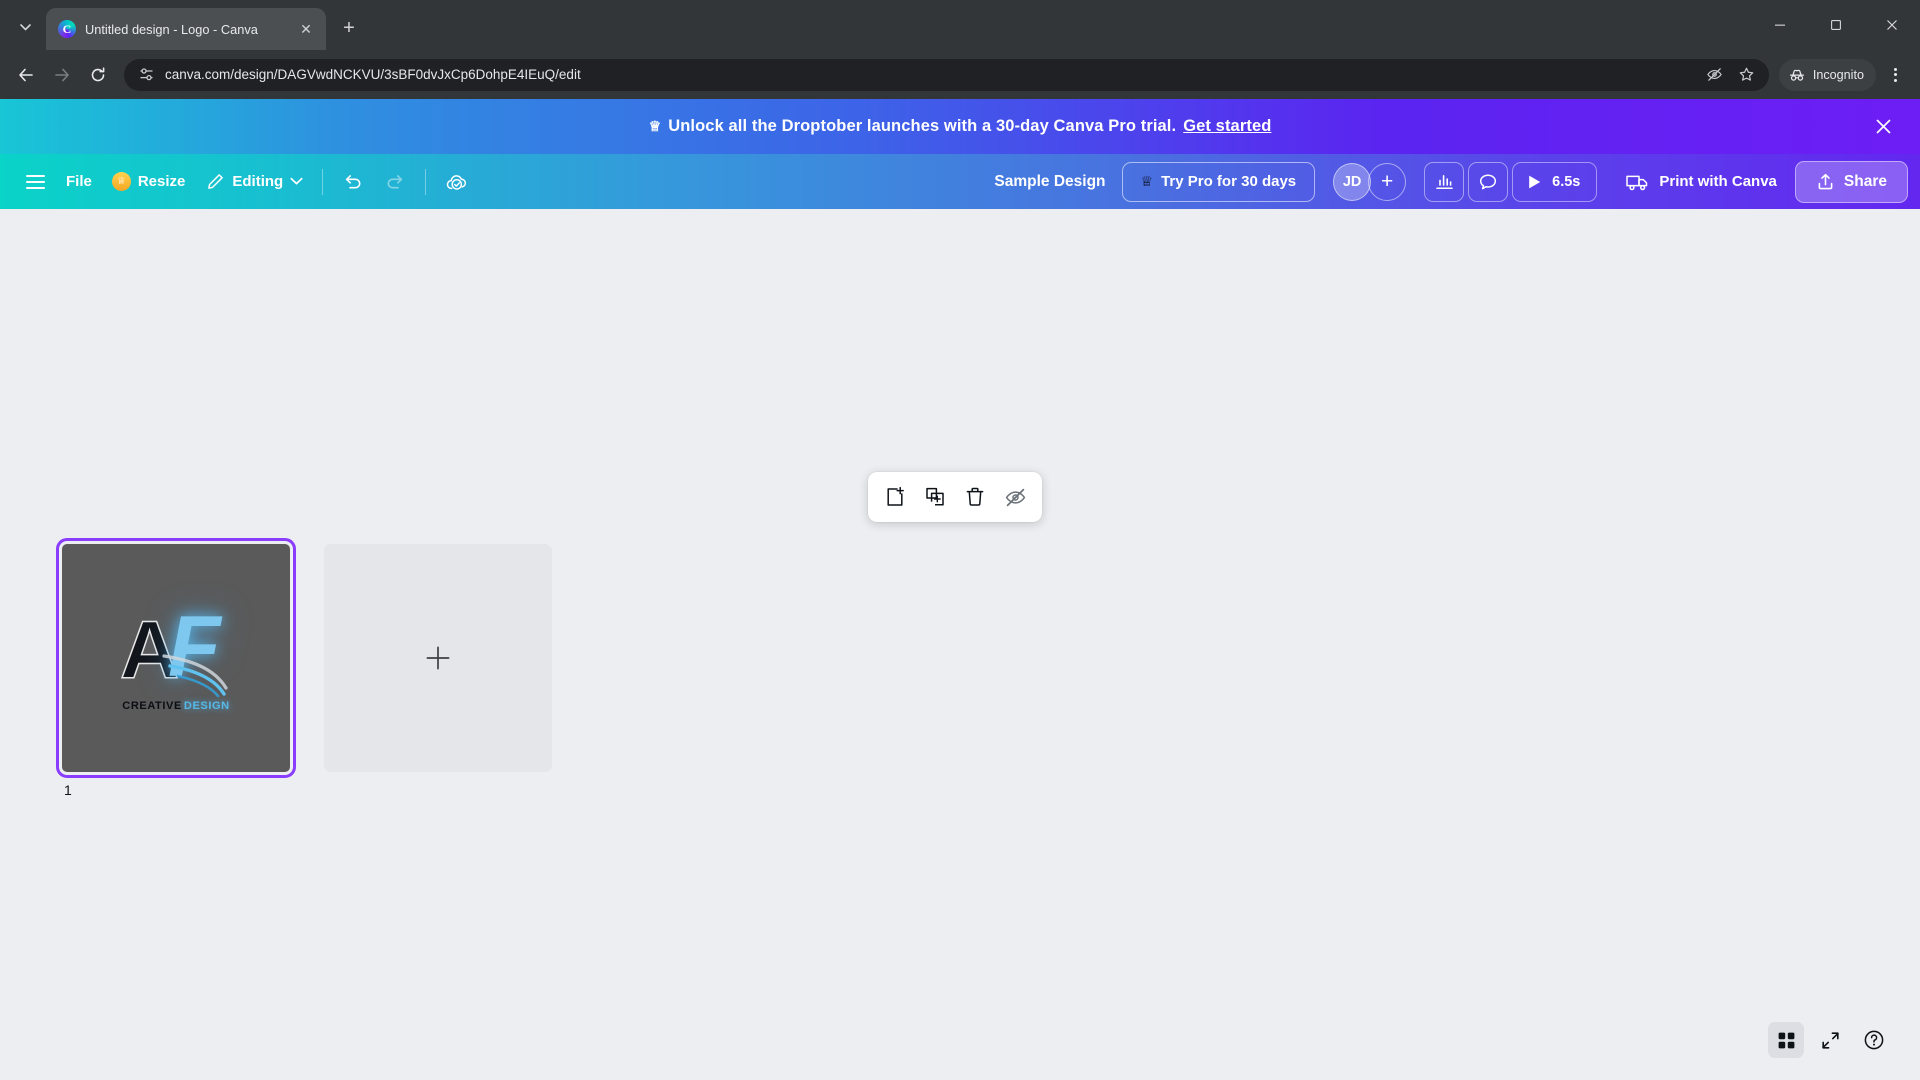  I want to click on help-icon, so click(1874, 1040).